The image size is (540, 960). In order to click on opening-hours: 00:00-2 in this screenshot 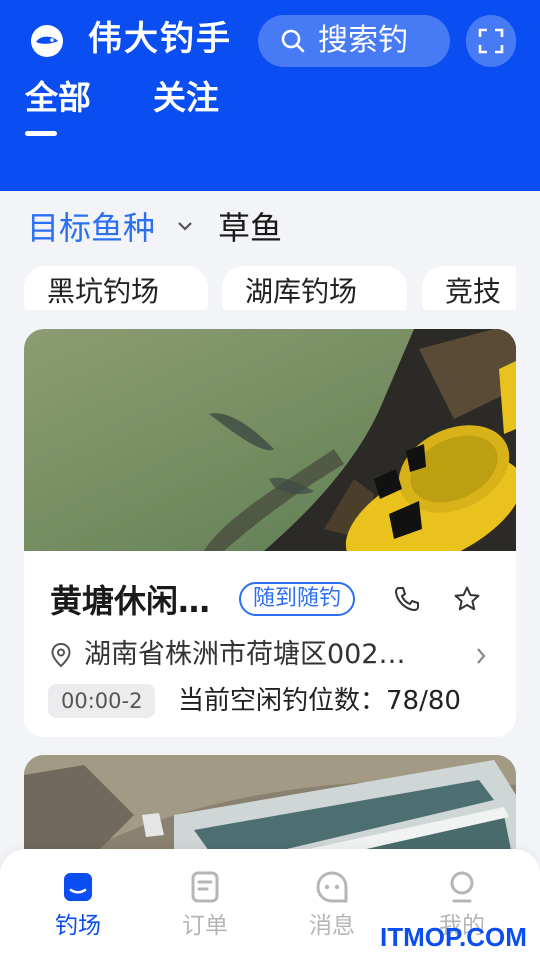, I will do `click(102, 701)`.